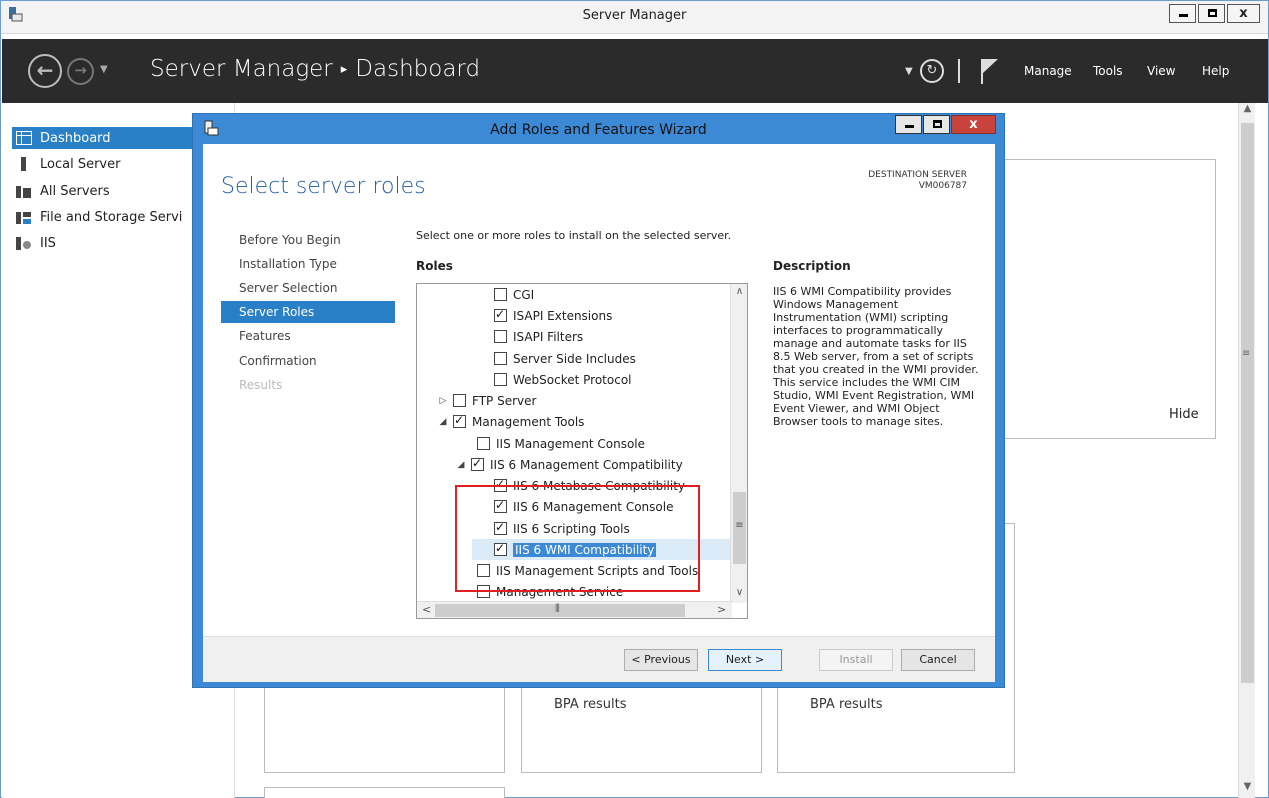 Image resolution: width=1269 pixels, height=798 pixels. Describe the element at coordinates (1108, 299) in the screenshot. I see `welcome-tile` at that location.